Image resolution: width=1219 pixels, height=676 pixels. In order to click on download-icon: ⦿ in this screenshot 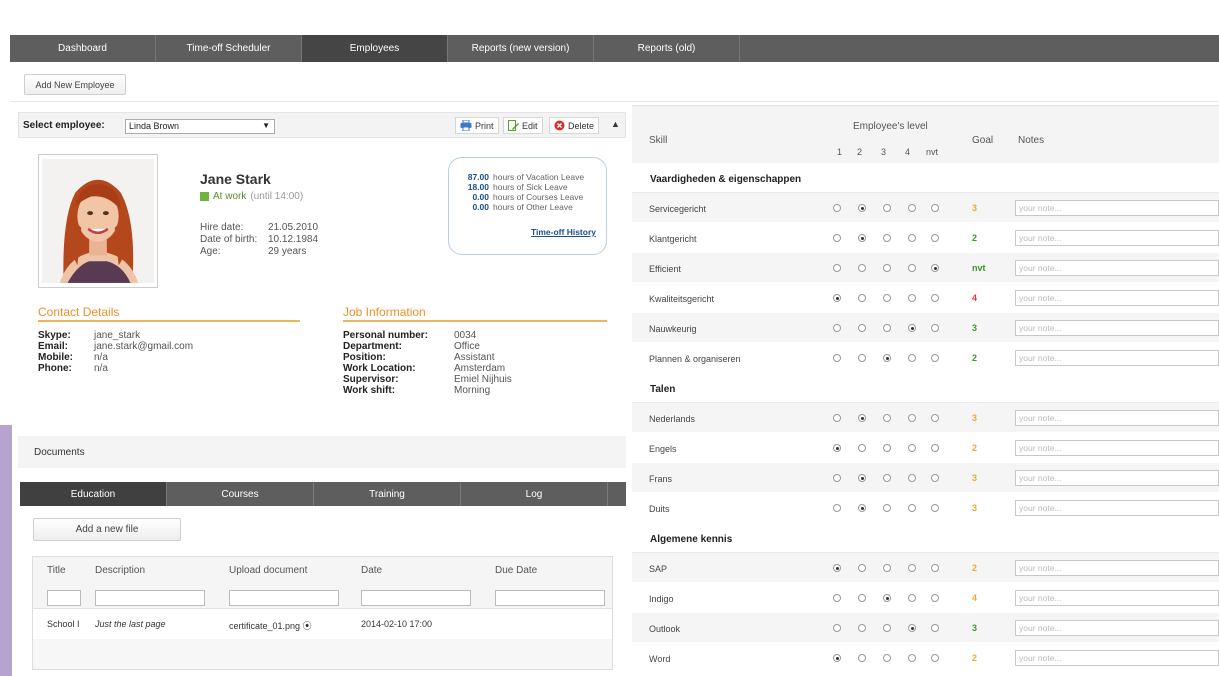, I will do `click(307, 626)`.